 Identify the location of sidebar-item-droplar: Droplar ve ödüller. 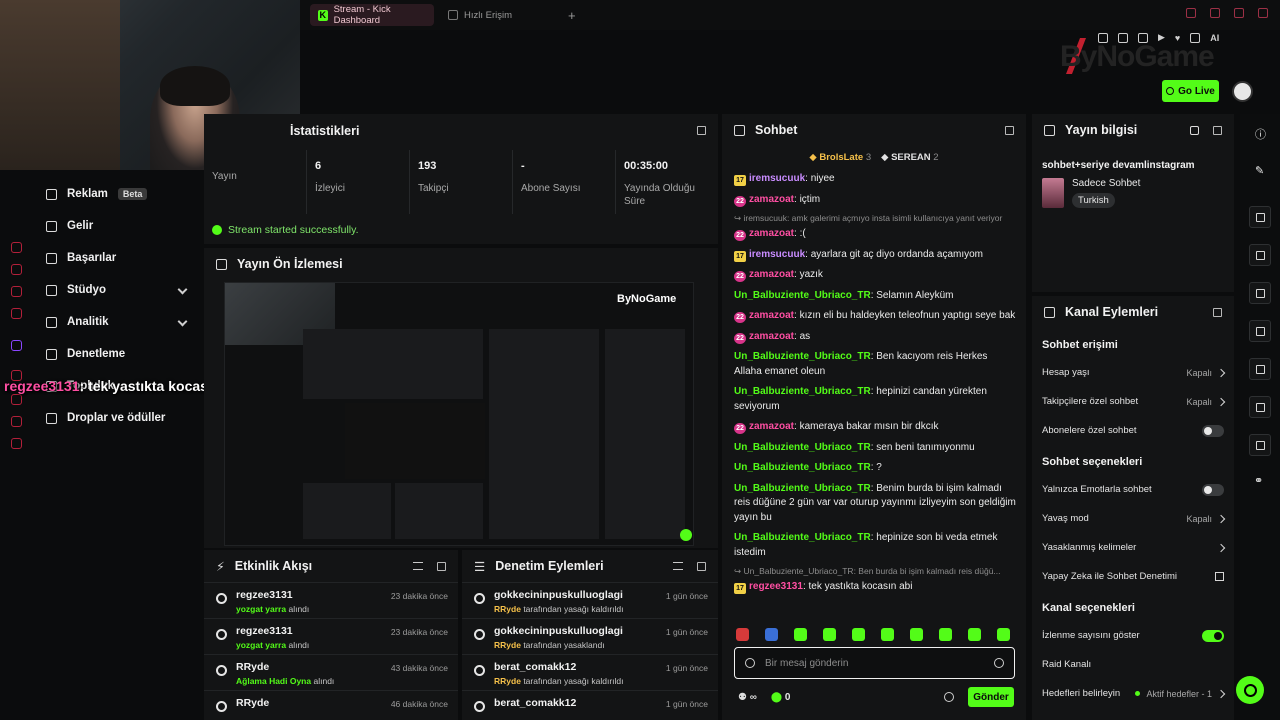
(116, 418).